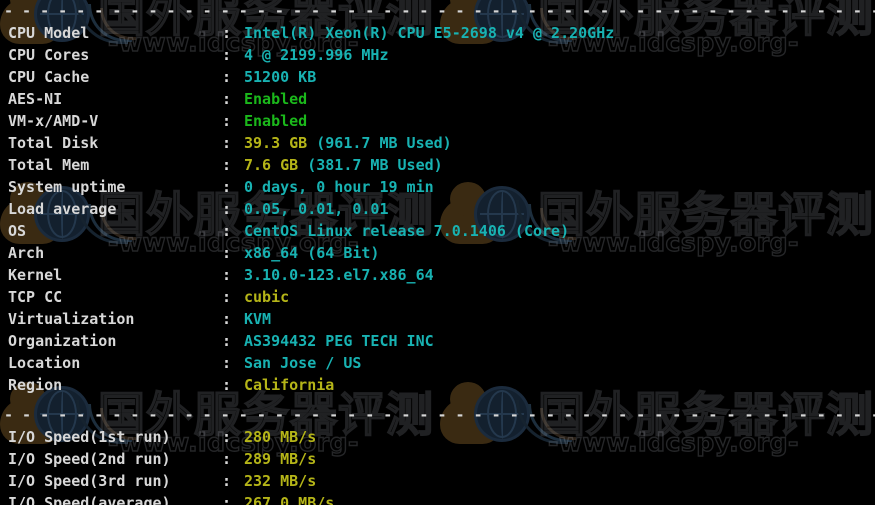 The width and height of the screenshot is (875, 505). I want to click on row-label: Location, so click(44, 363).